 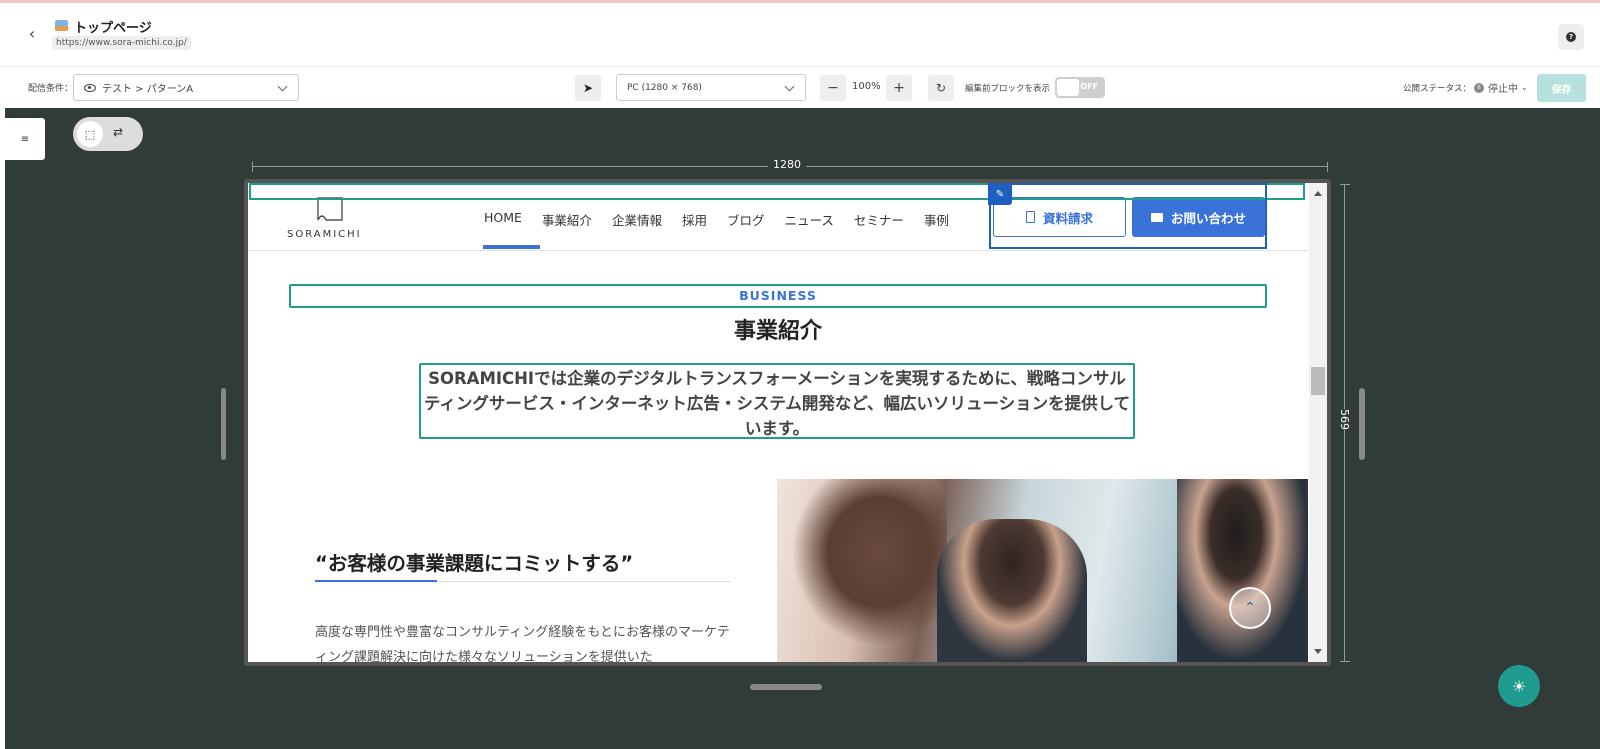 What do you see at coordinates (778, 329) in the screenshot?
I see `business-title: 事業紹介` at bounding box center [778, 329].